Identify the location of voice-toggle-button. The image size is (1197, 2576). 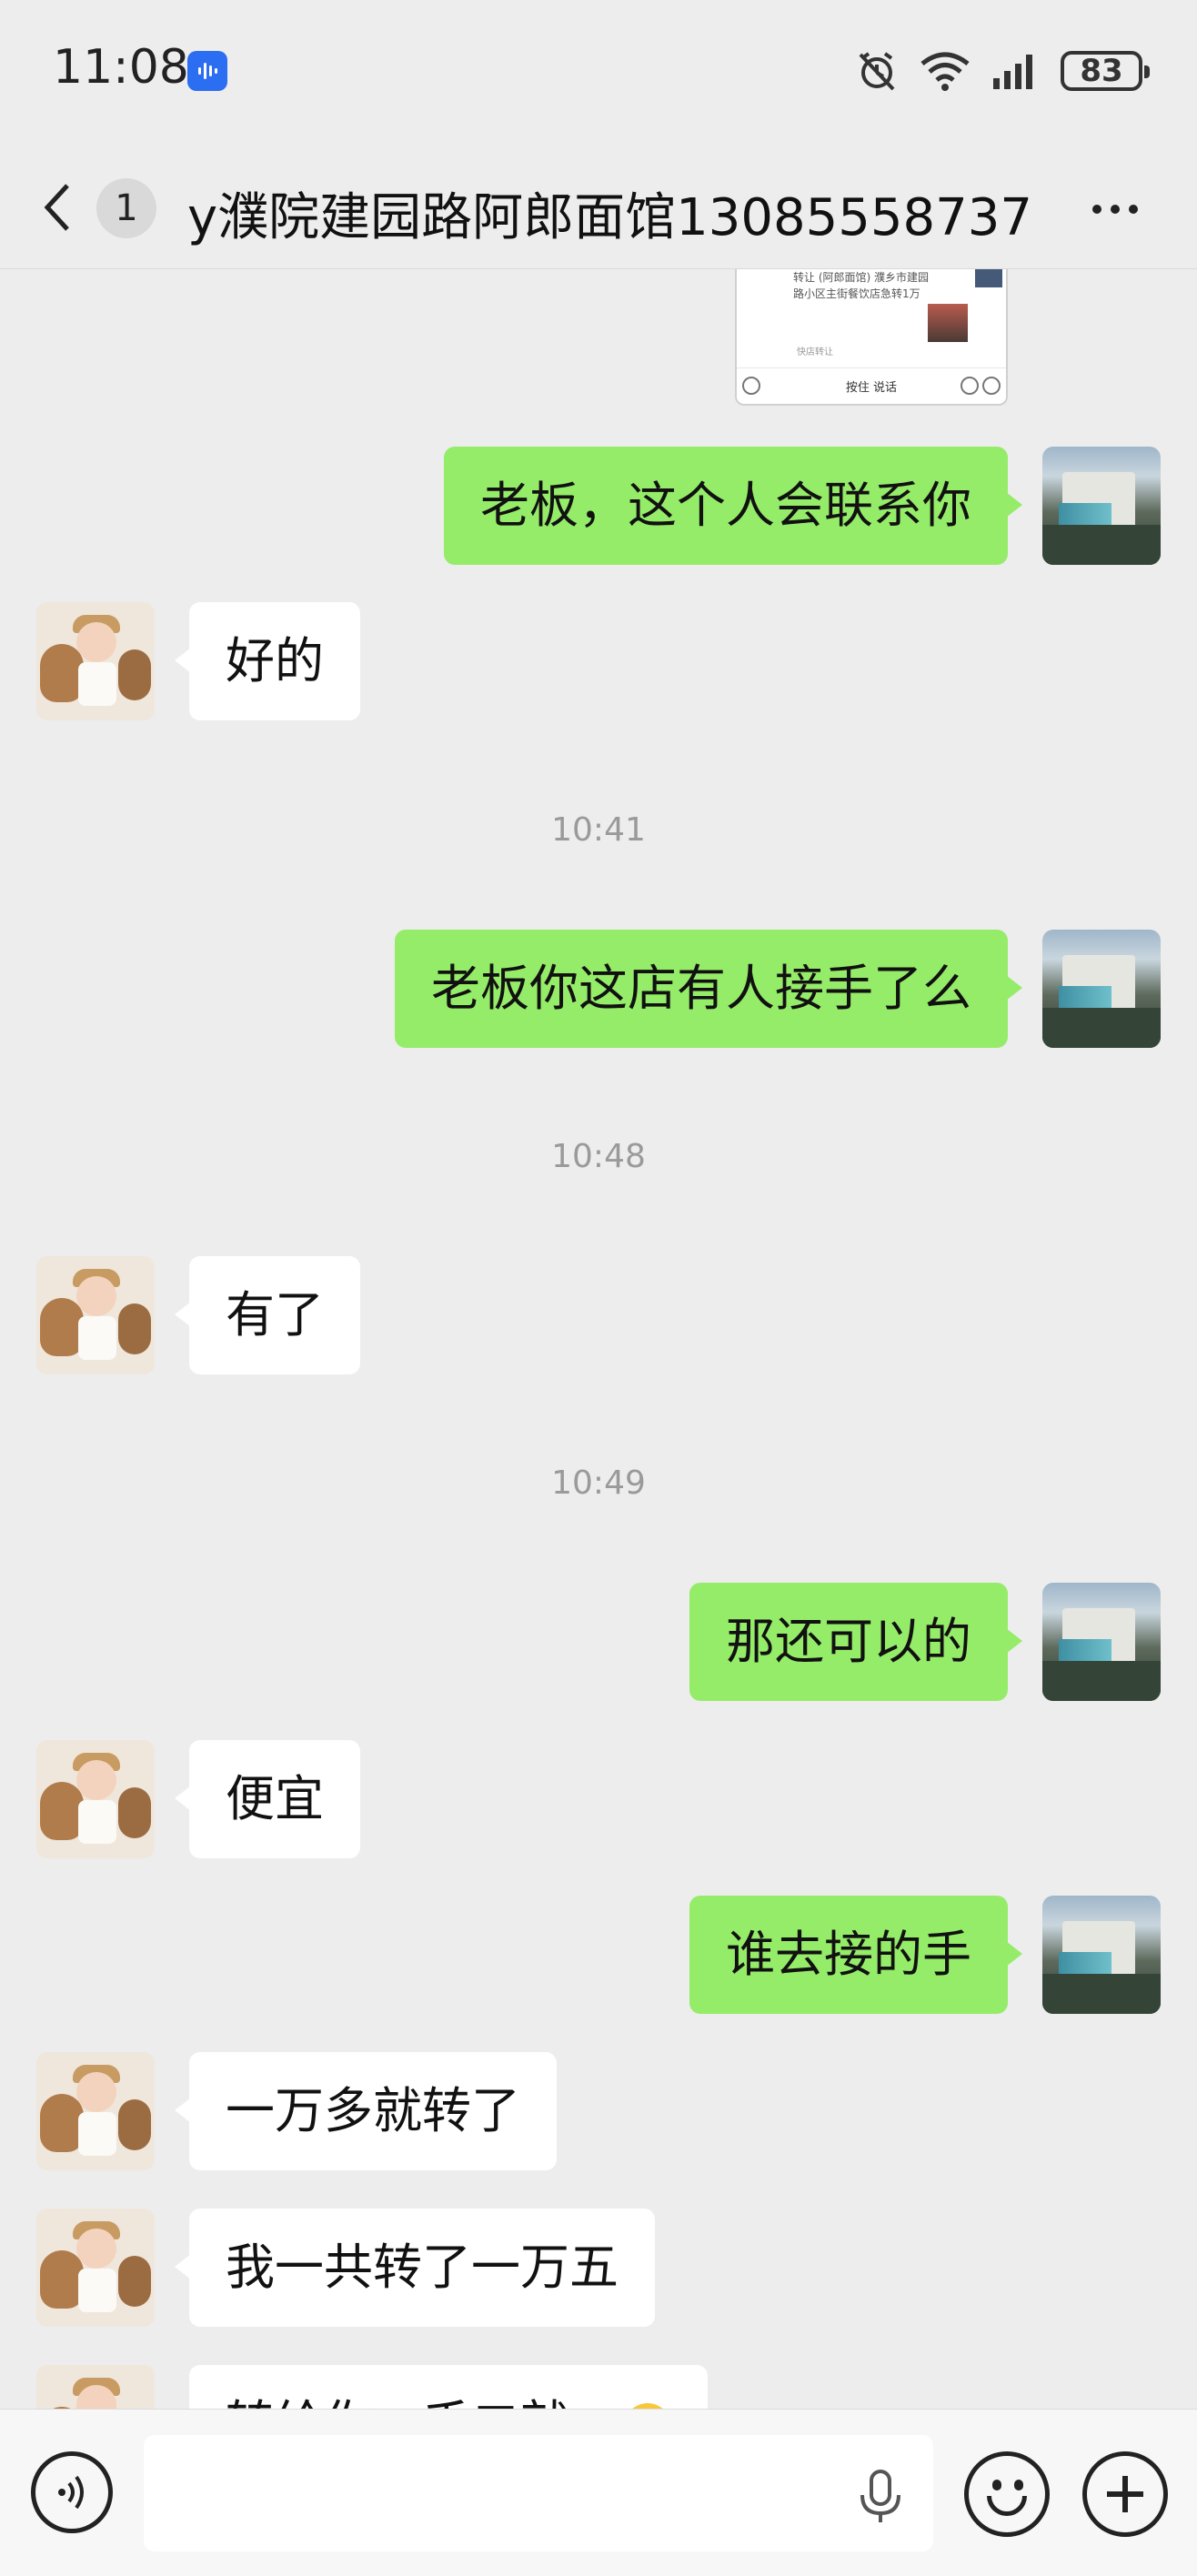
(72, 2492).